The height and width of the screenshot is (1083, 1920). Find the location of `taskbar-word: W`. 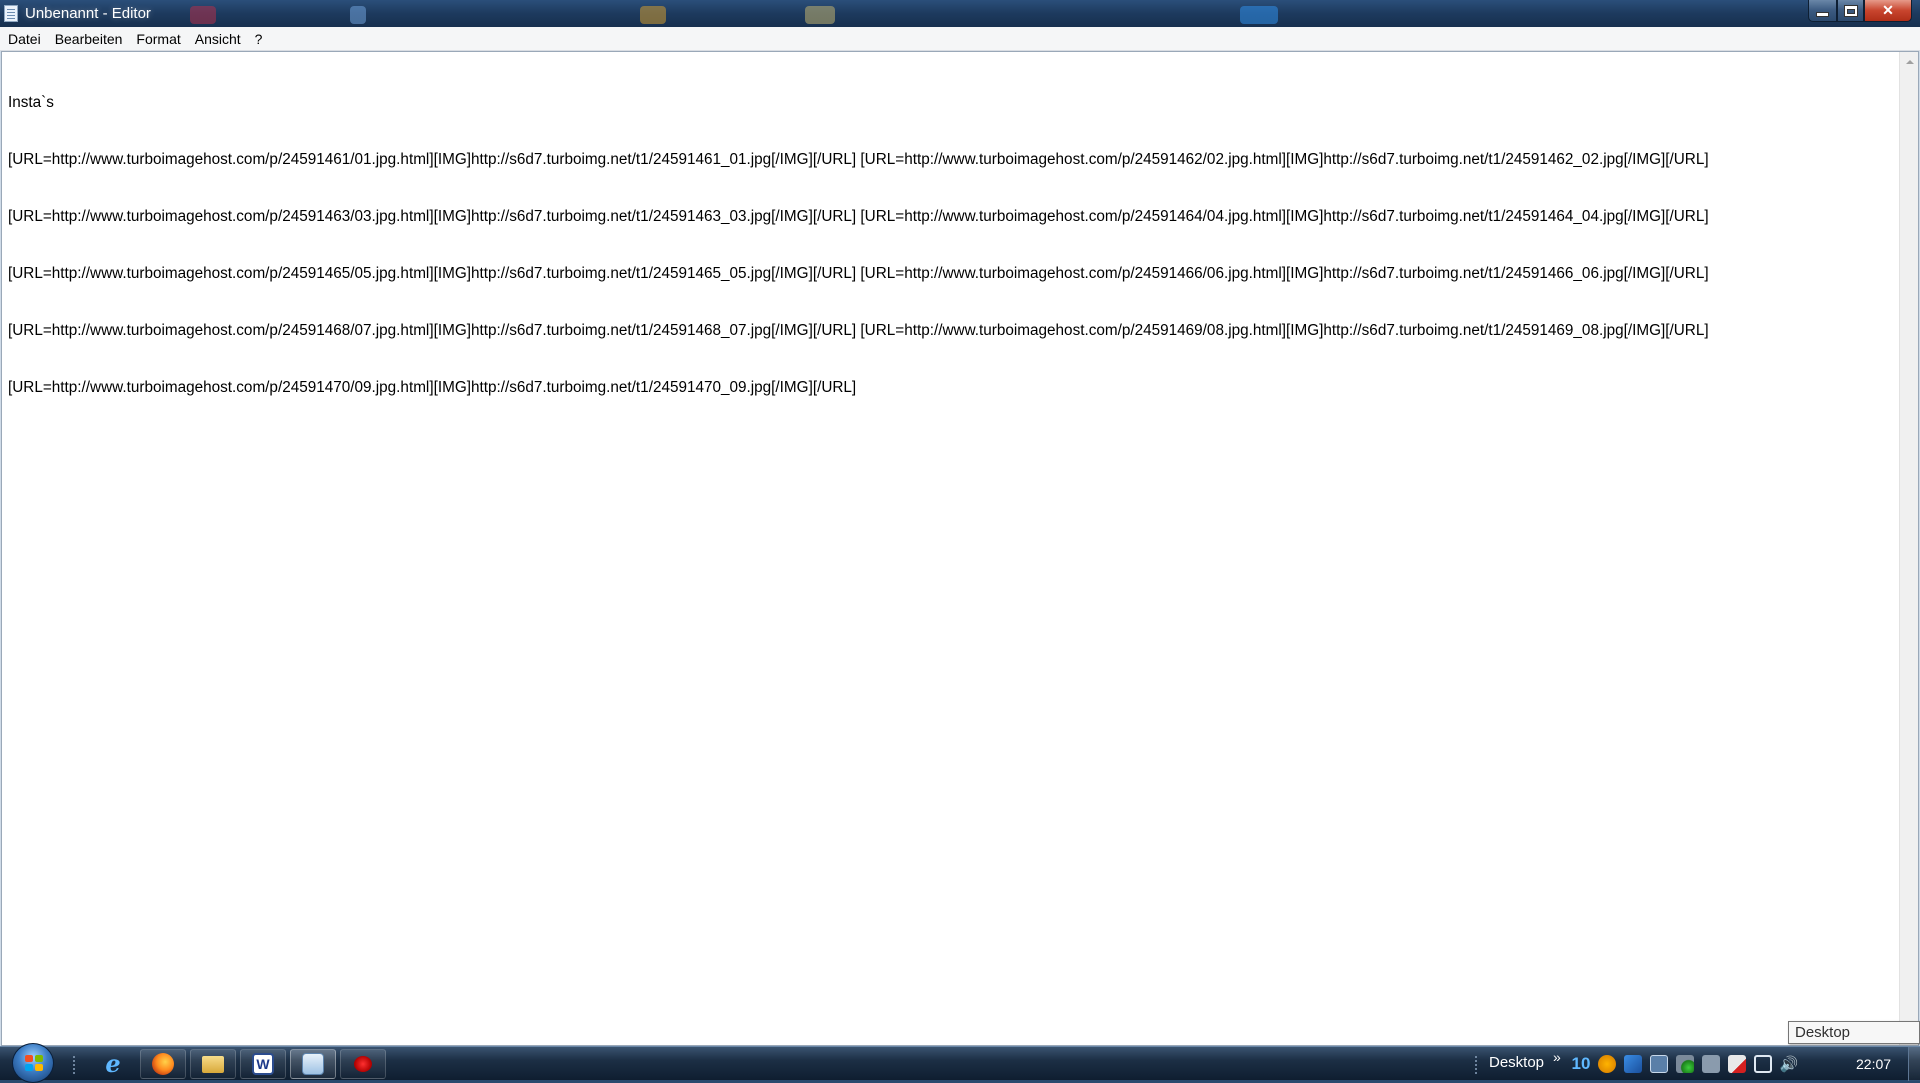

taskbar-word: W is located at coordinates (263, 1064).